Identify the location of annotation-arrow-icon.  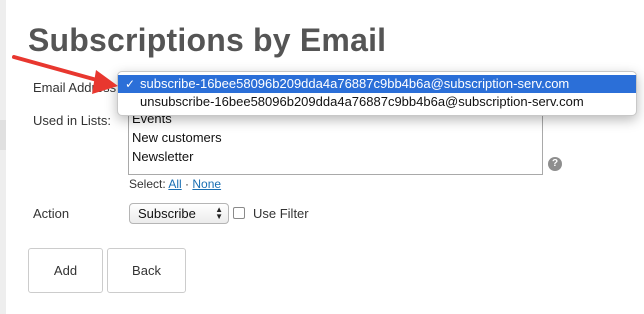
(65, 74).